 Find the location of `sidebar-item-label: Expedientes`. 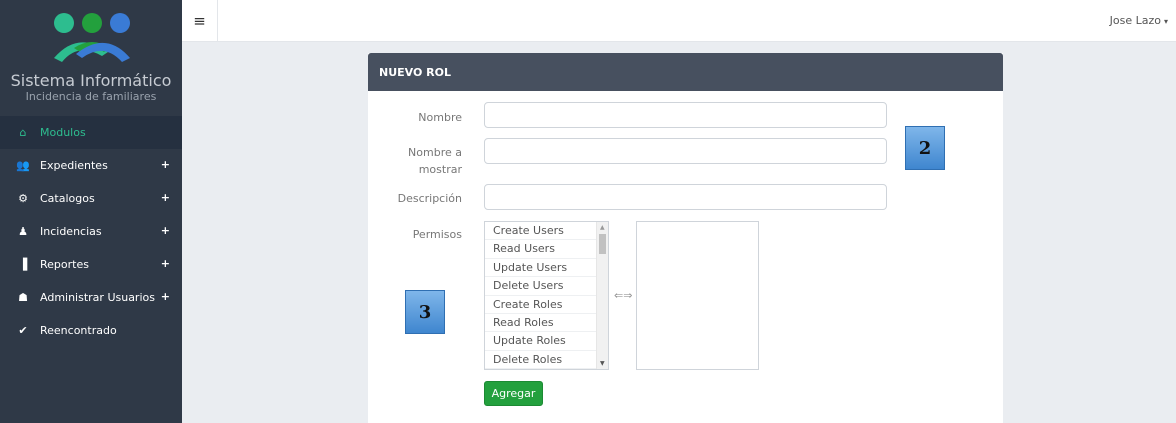

sidebar-item-label: Expedientes is located at coordinates (74, 165).